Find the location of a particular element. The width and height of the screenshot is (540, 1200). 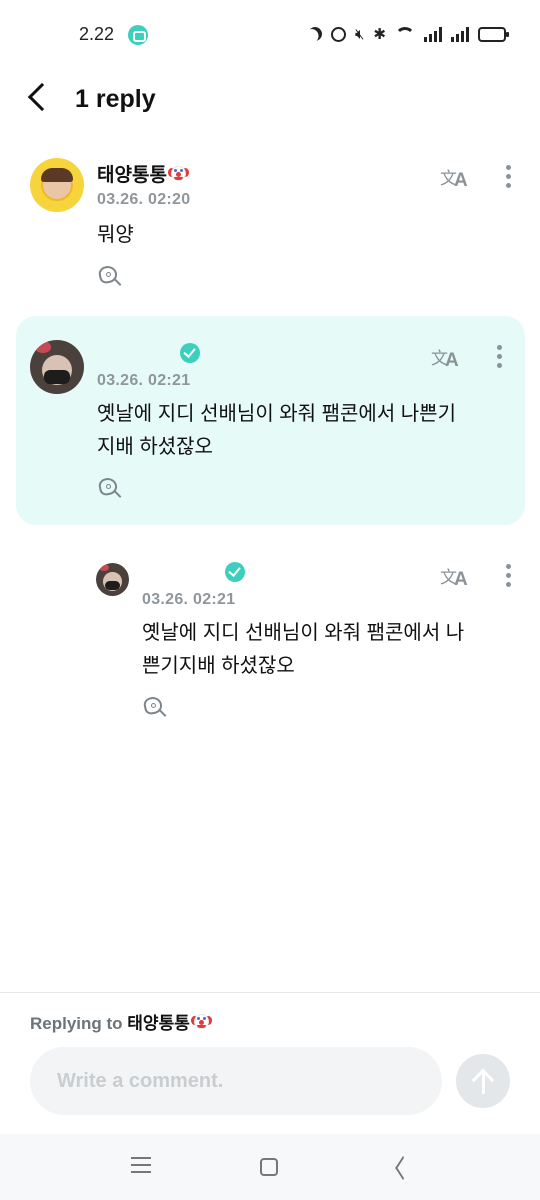

replying-to-label: Replying to 태양통통 is located at coordinates (121, 1021).